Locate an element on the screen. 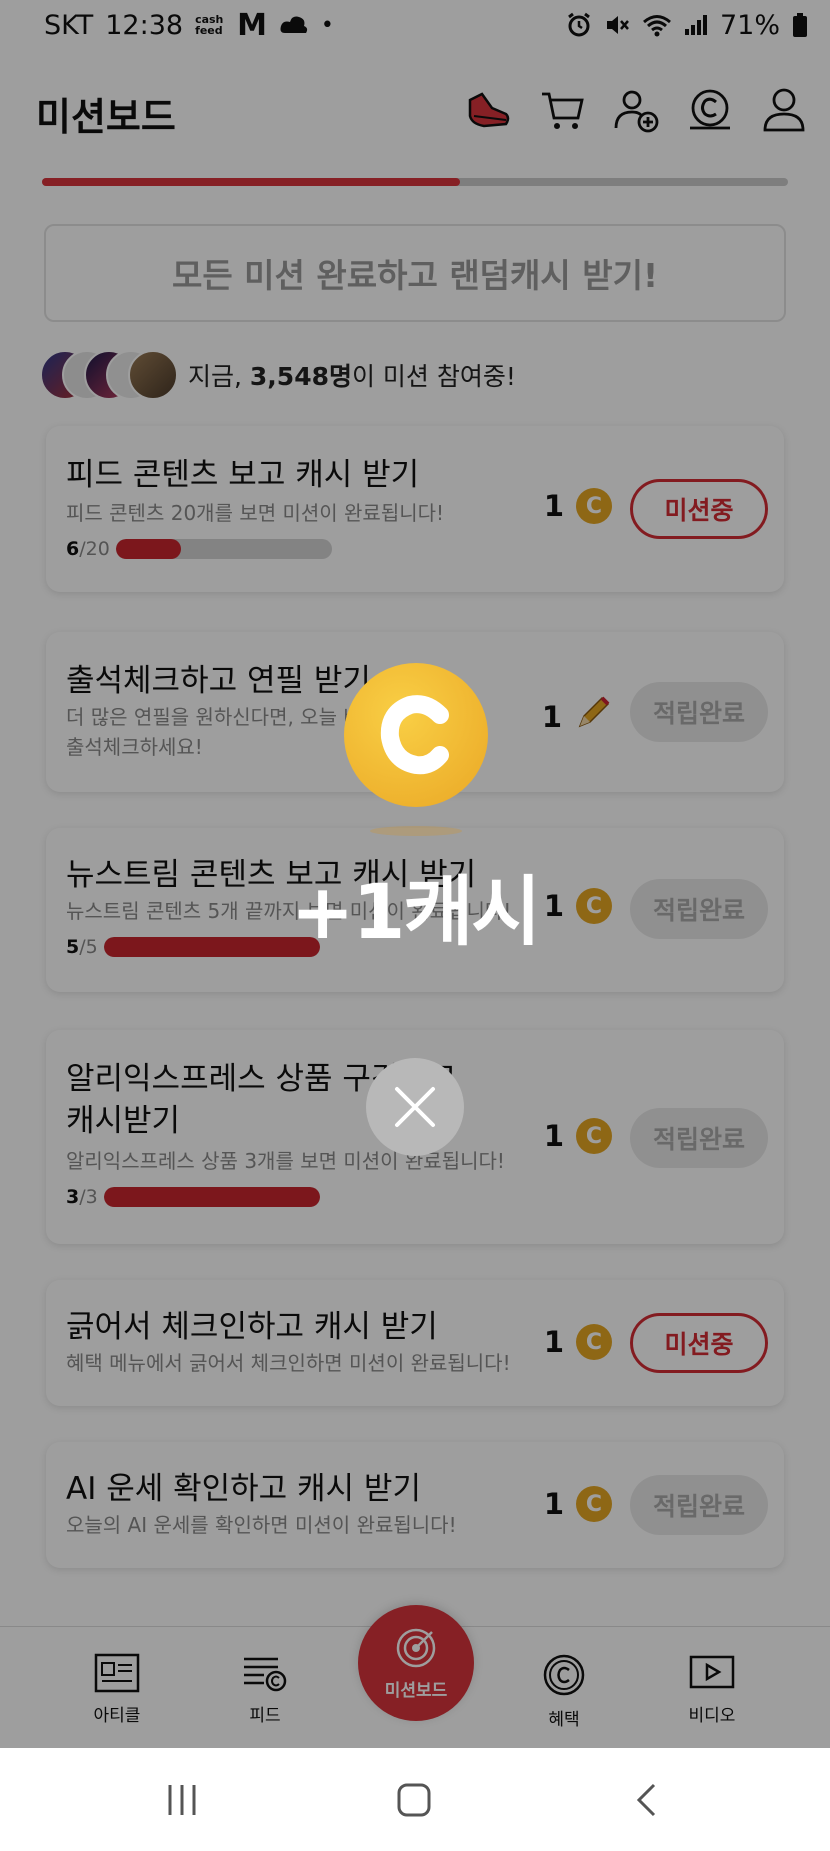 The width and height of the screenshot is (830, 1851). home-button is located at coordinates (414, 1800).